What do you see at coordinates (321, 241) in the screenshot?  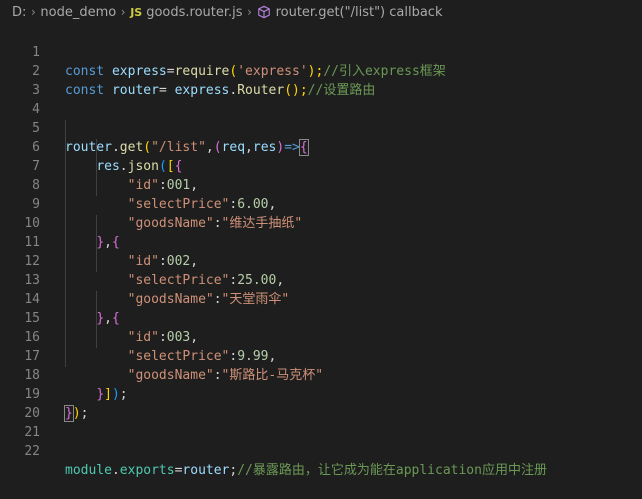 I see `code-line: 11 "id":002,` at bounding box center [321, 241].